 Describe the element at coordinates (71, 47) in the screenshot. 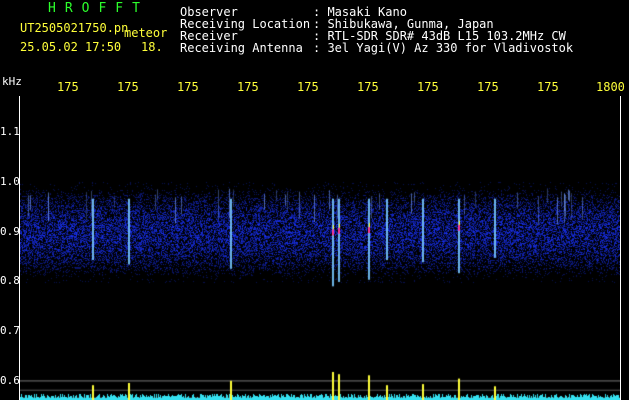

I see `datetime-label: 25.05.02 17:50` at that location.